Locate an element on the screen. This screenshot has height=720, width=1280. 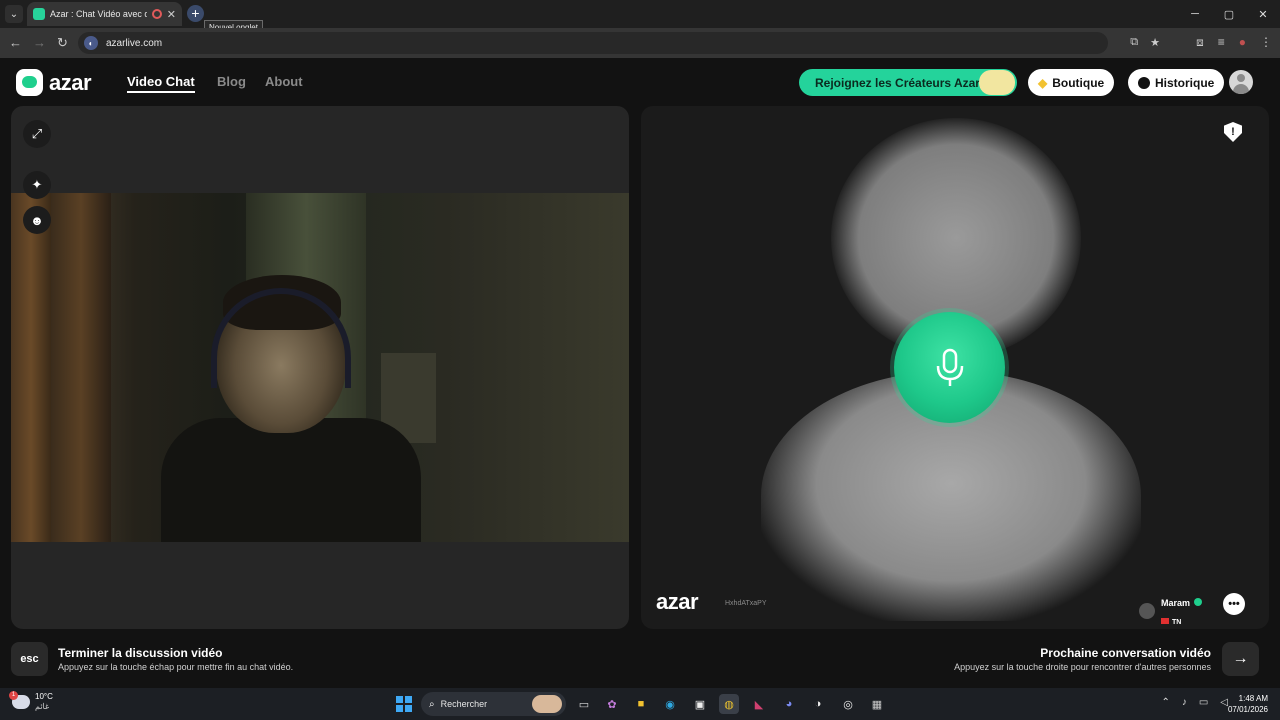
end-chat-title: Terminer la discussion vidéo is located at coordinates (140, 653).